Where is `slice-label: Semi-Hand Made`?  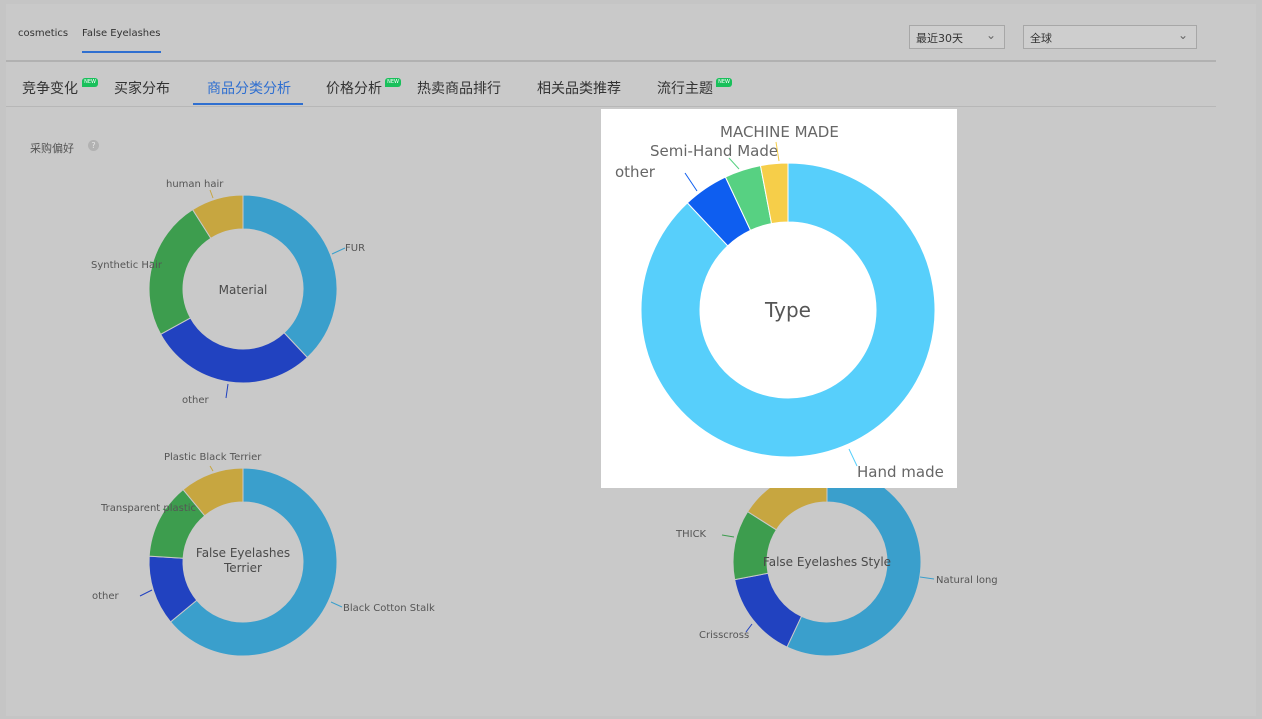 slice-label: Semi-Hand Made is located at coordinates (714, 151).